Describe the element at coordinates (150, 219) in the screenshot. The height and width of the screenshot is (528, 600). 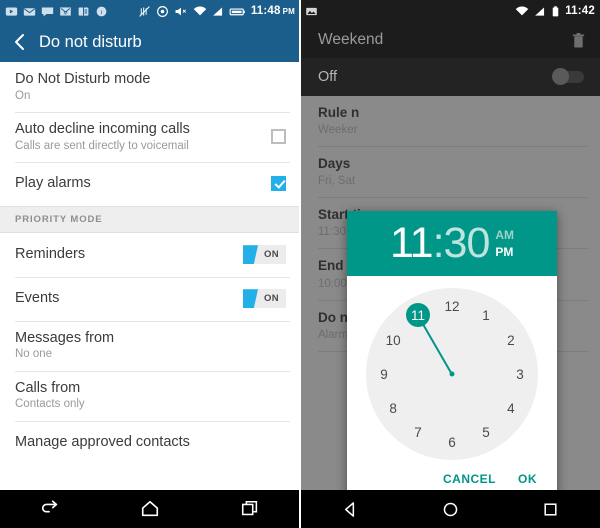
I see `section-header-priority-mode: PRIORITY MODE` at that location.